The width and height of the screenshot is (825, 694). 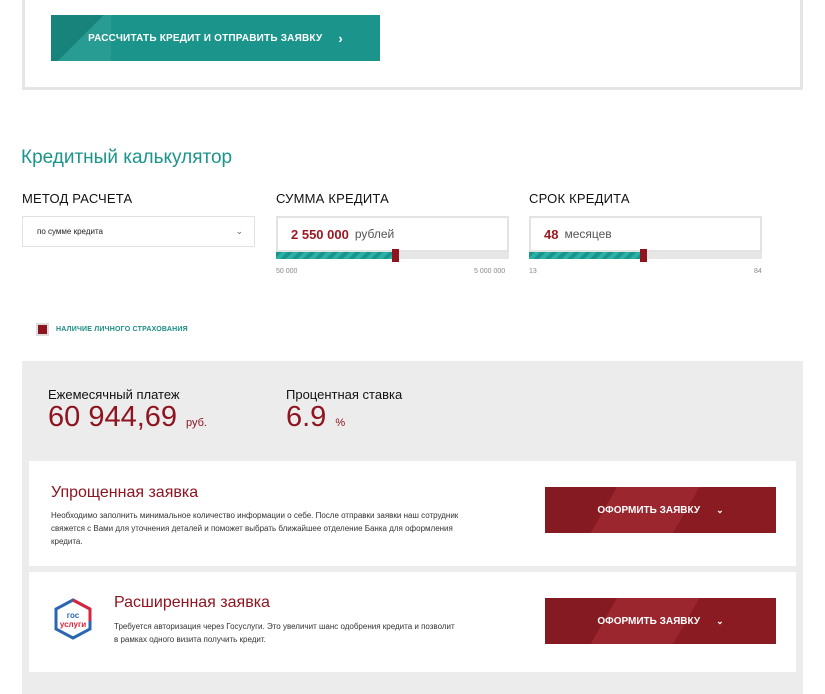 What do you see at coordinates (344, 394) in the screenshot?
I see `rate-label: Процентная ставка` at bounding box center [344, 394].